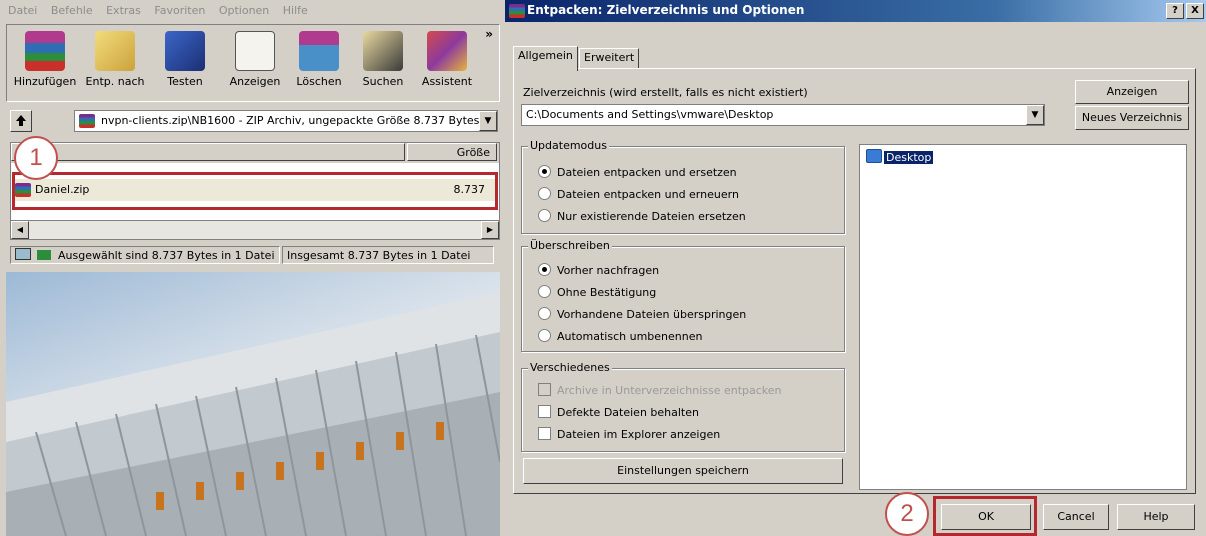 The width and height of the screenshot is (1206, 536). I want to click on toolbar-more-icon: », so click(489, 34).